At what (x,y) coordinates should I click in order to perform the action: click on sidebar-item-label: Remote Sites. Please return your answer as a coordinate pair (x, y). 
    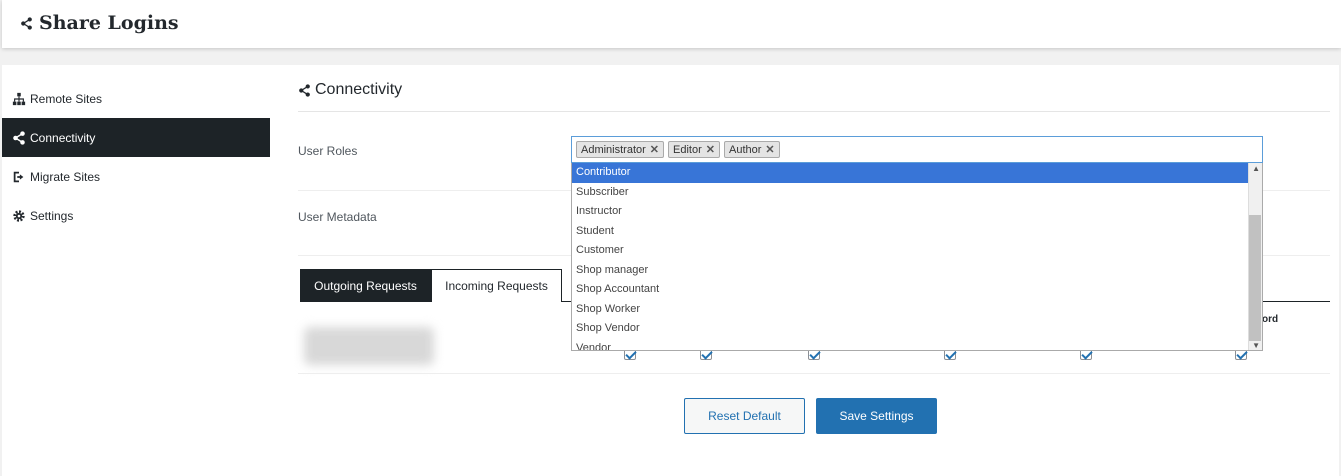
    Looking at the image, I should click on (66, 98).